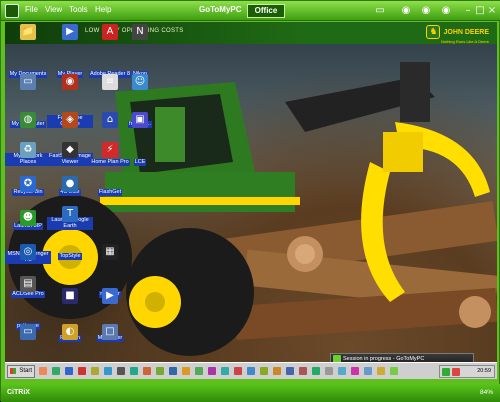  I want to click on citrix-logo: CiTRiX, so click(18, 392).